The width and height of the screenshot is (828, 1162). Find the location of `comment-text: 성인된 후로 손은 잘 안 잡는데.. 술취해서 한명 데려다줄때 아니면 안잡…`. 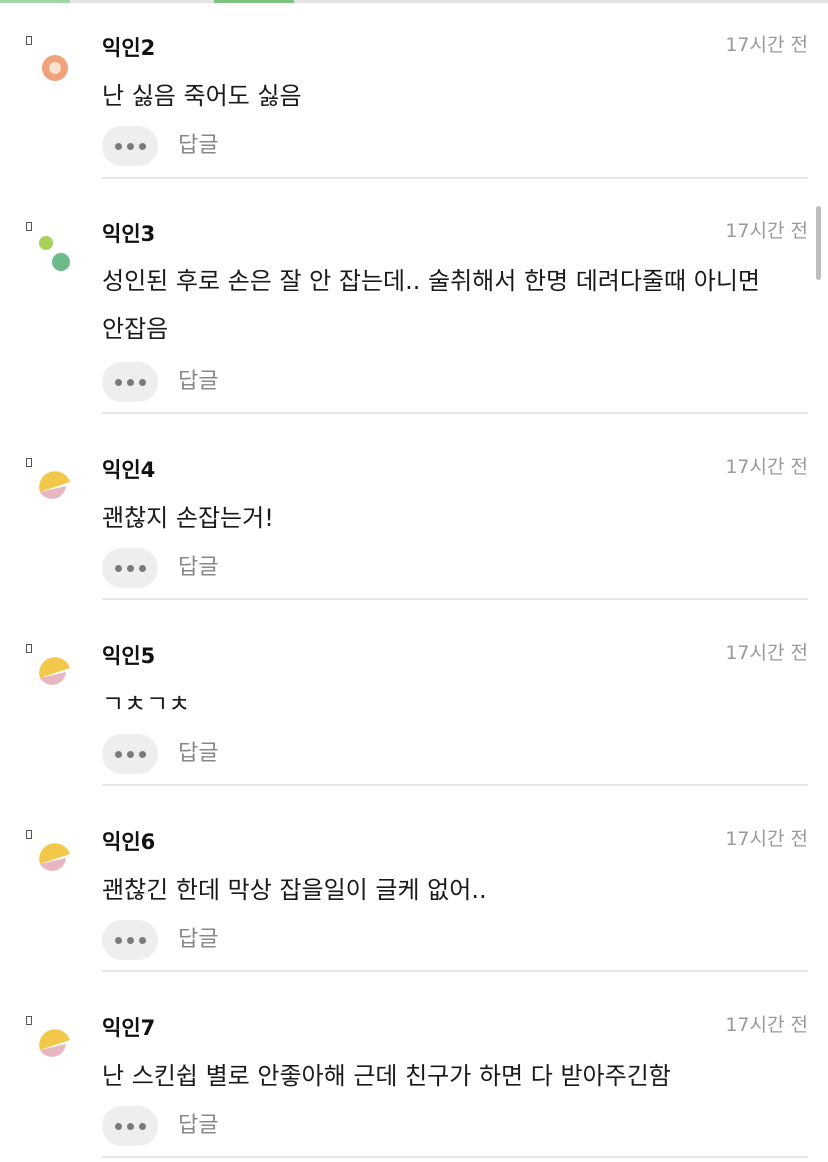

comment-text: 성인된 후로 손은 잘 안 잡는데.. 술취해서 한명 데려다줄때 아니면 안잡… is located at coordinates (431, 305).